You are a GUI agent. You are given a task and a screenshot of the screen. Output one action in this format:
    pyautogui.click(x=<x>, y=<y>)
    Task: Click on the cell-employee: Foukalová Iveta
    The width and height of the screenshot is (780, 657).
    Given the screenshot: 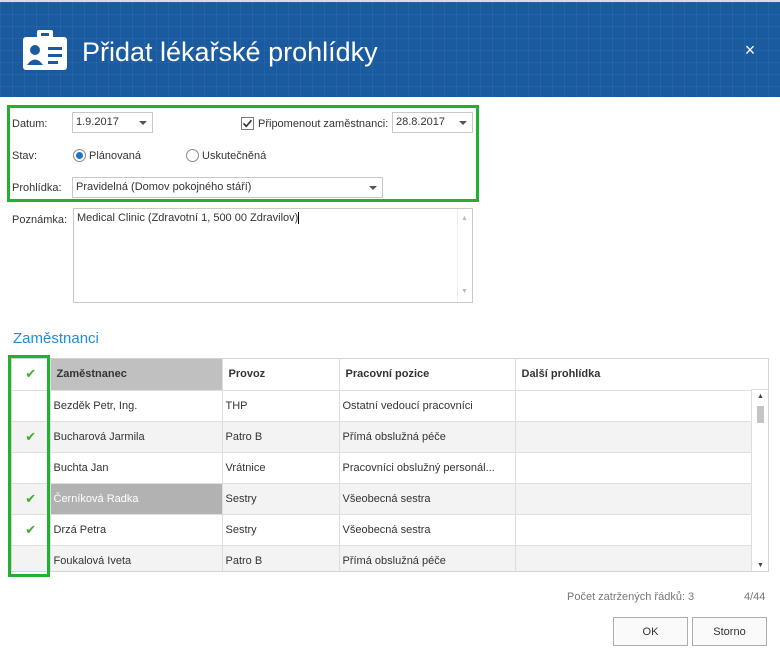 What is the action you would take?
    pyautogui.click(x=136, y=558)
    